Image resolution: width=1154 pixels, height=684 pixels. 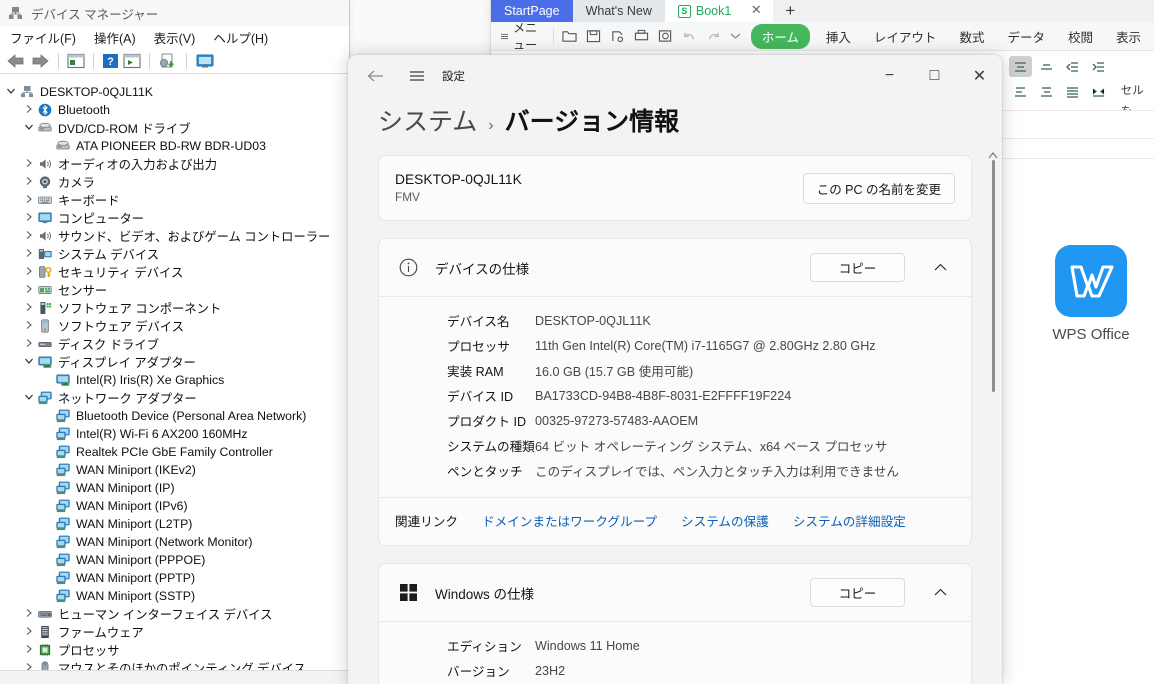 What do you see at coordinates (857, 267) in the screenshot?
I see `copy-device-spec-button: コピー` at bounding box center [857, 267].